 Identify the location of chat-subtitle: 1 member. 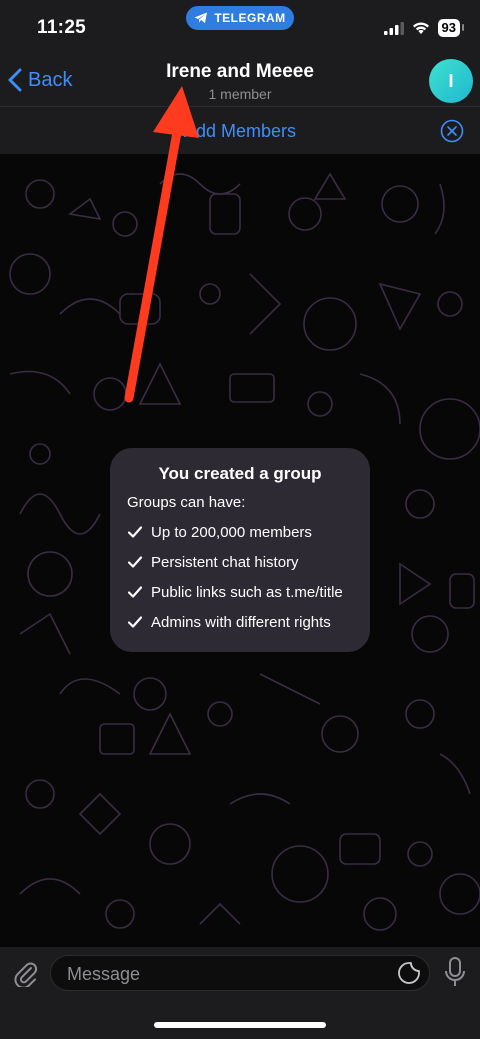
(240, 94).